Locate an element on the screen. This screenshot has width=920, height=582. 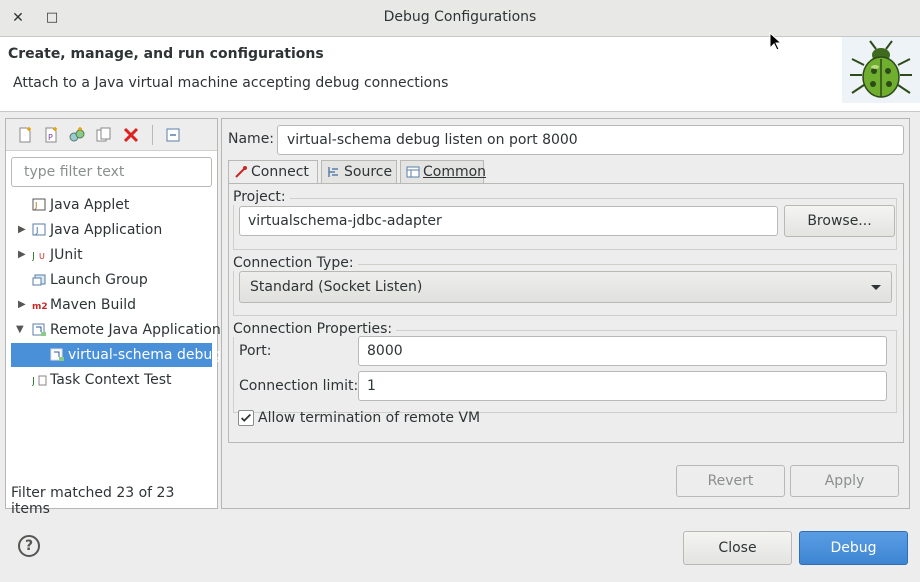
apply-button-label: Apply is located at coordinates (844, 481).